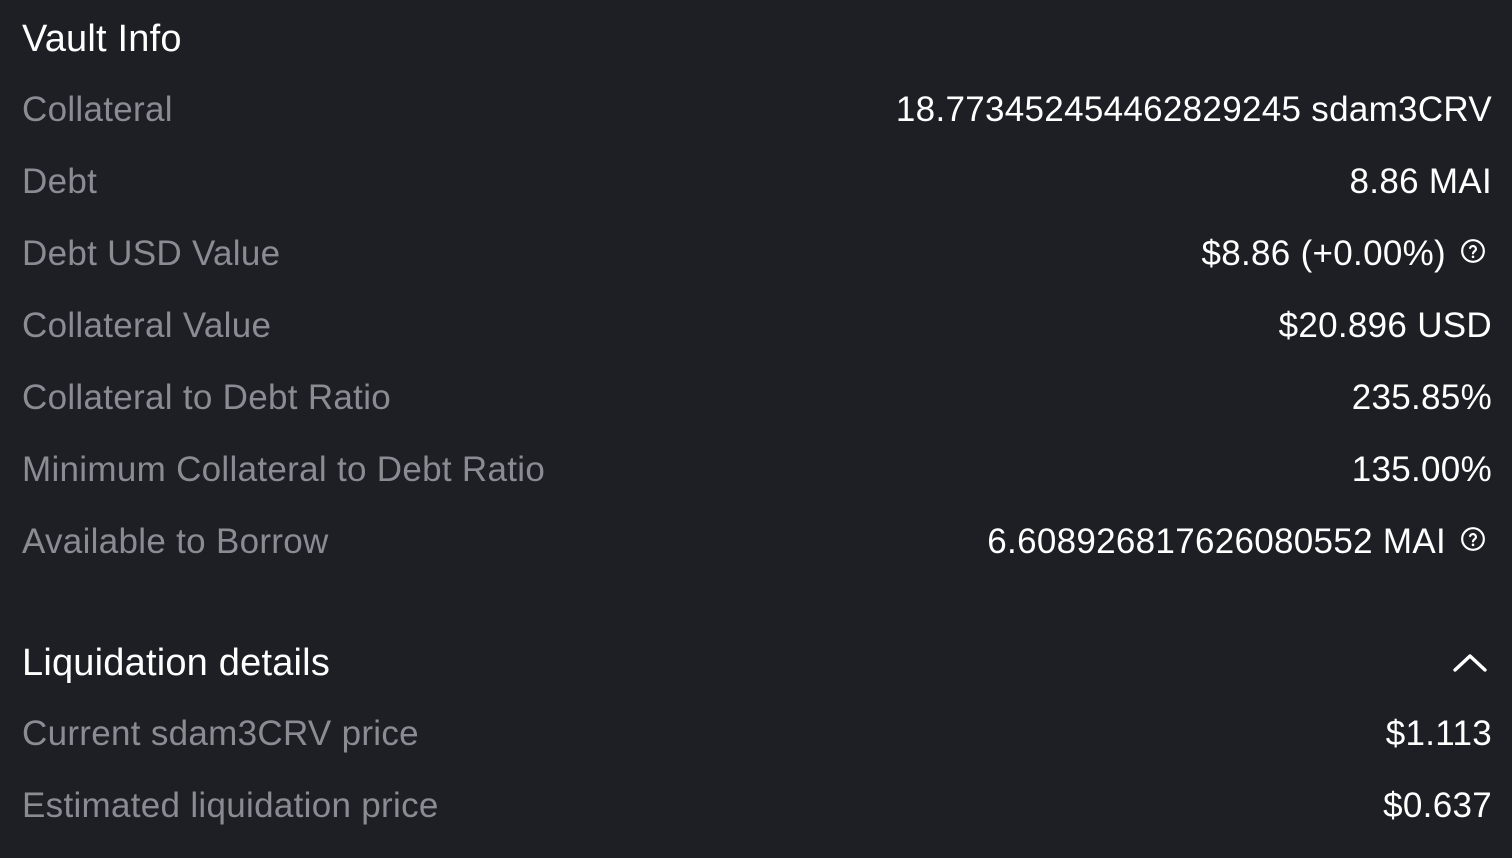  I want to click on estimated-liquidation-price-label: Estimated liquidation price, so click(230, 805).